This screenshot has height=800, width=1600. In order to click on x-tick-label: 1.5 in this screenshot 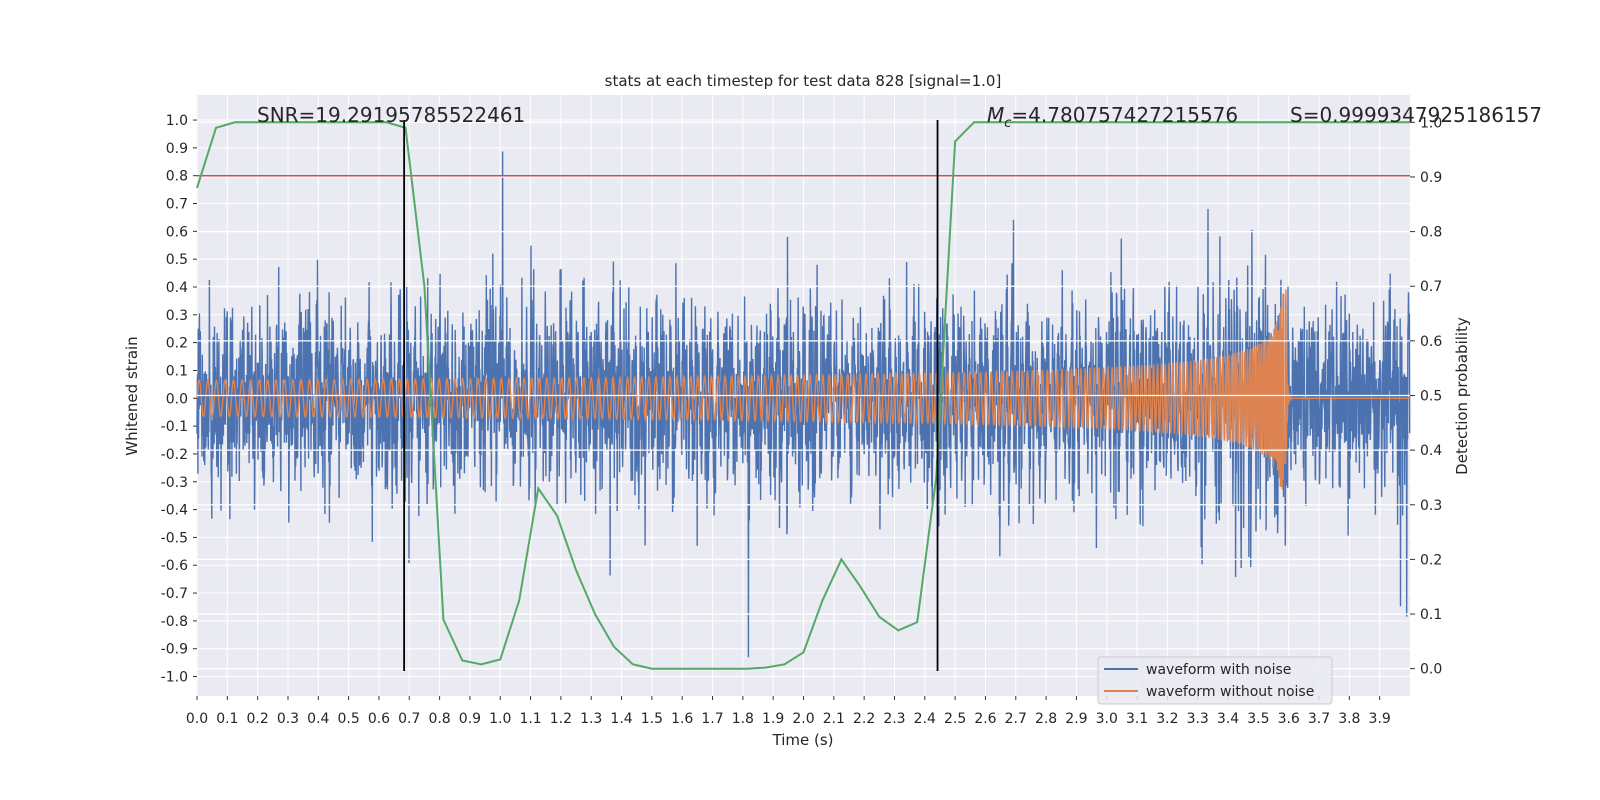, I will do `click(652, 719)`.